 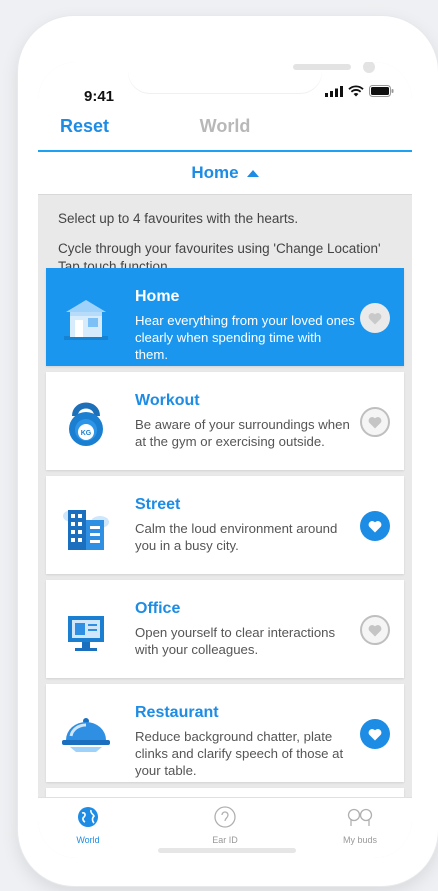 What do you see at coordinates (359, 840) in the screenshot?
I see `tab-label: My buds` at bounding box center [359, 840].